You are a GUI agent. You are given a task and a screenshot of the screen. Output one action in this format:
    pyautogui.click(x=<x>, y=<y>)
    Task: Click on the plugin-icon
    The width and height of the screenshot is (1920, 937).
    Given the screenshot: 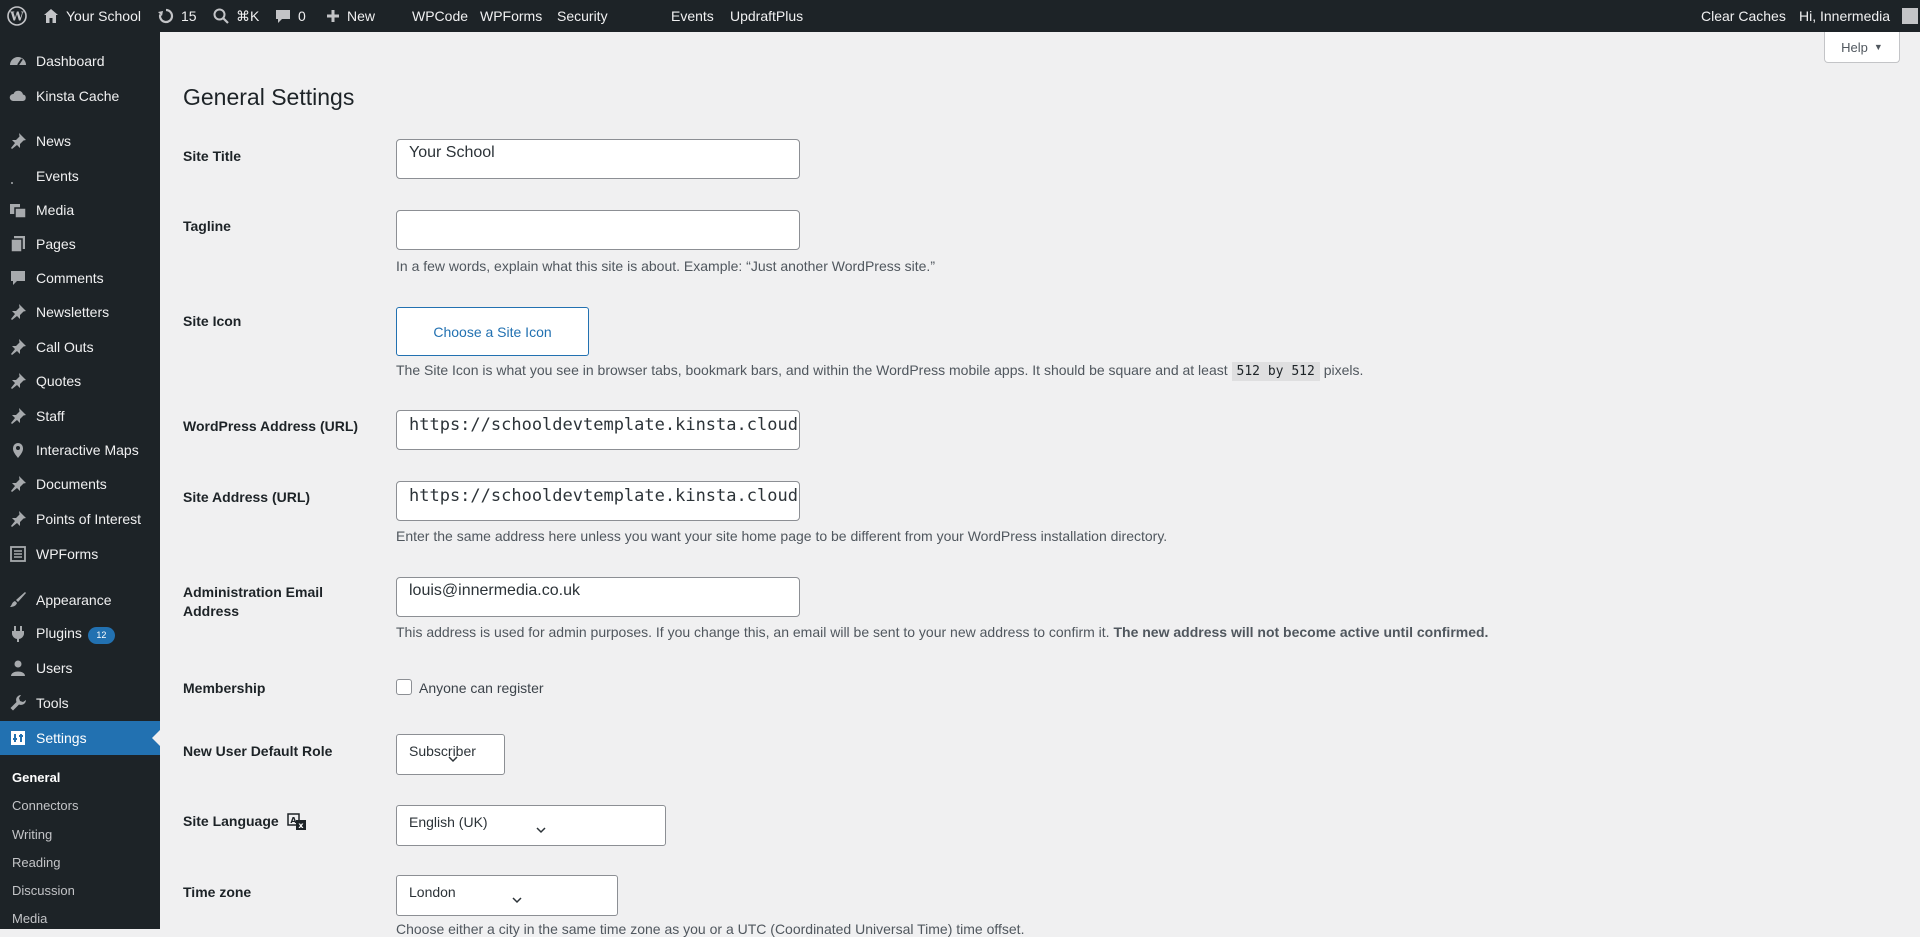 What is the action you would take?
    pyautogui.click(x=18, y=634)
    